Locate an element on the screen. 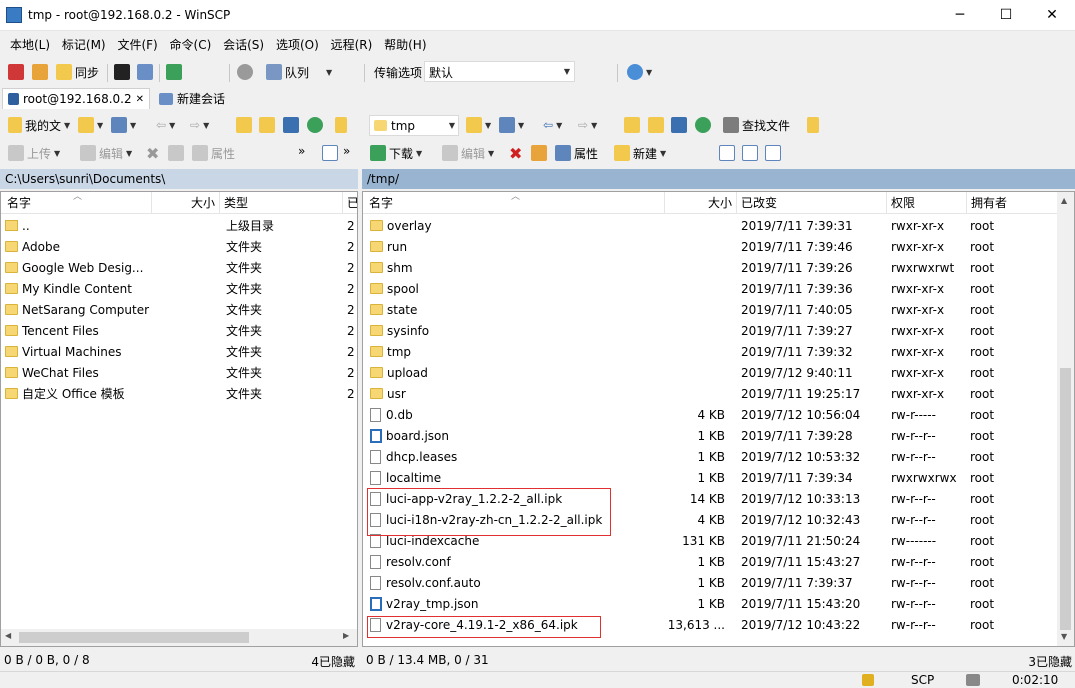  menu-local: 本地(L) is located at coordinates (30, 43).